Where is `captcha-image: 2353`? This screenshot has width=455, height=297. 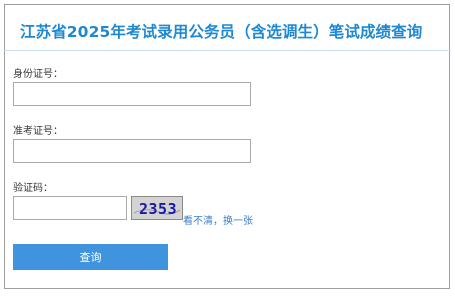 captcha-image: 2353 is located at coordinates (157, 208).